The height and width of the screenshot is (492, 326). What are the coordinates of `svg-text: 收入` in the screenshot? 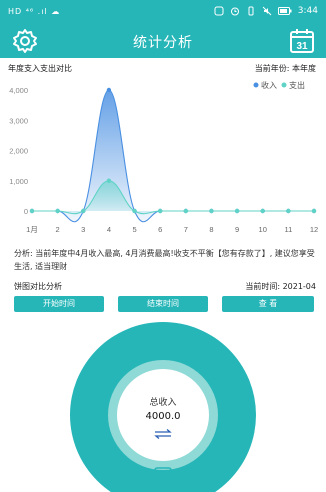 It's located at (269, 85).